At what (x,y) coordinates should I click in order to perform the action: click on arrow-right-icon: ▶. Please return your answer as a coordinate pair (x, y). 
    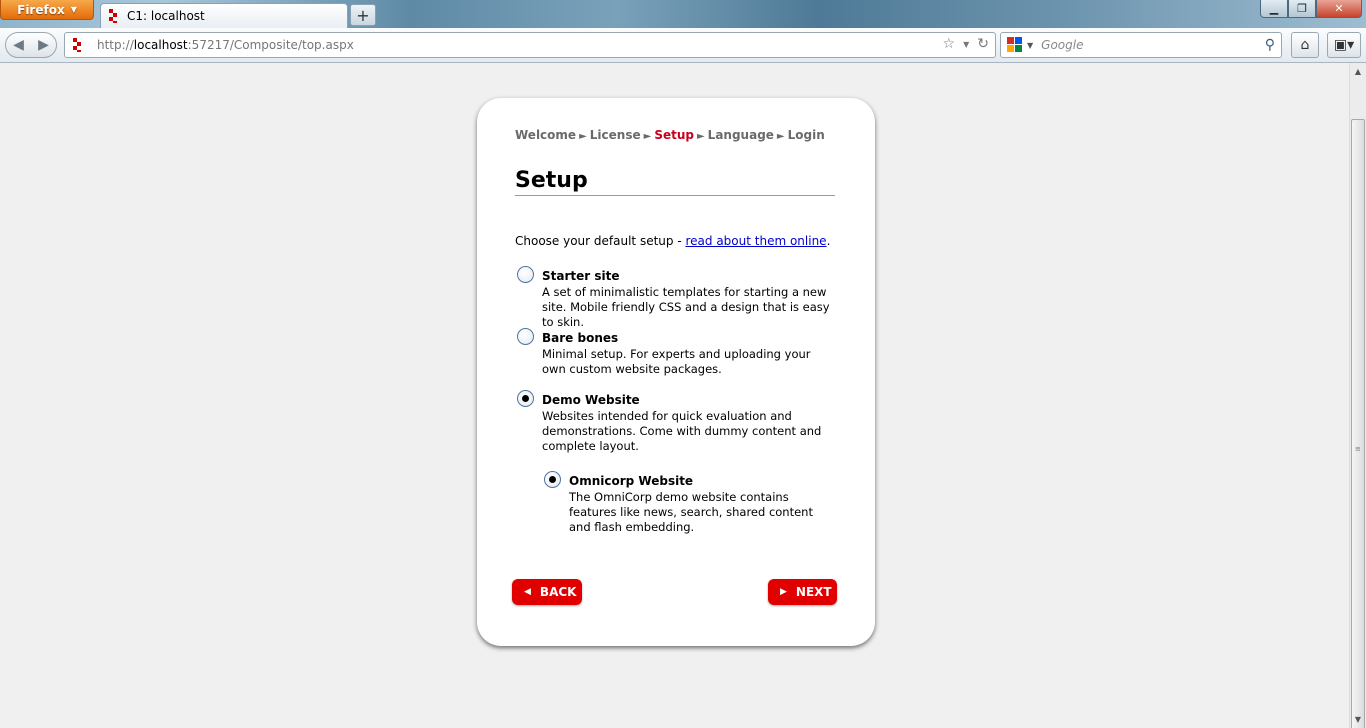
    Looking at the image, I should click on (783, 592).